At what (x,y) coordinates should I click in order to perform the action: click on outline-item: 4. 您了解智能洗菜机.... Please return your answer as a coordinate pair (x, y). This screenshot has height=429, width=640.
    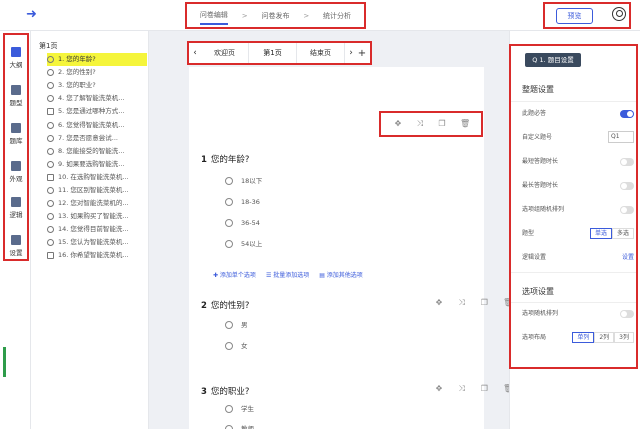
    Looking at the image, I should click on (97, 98).